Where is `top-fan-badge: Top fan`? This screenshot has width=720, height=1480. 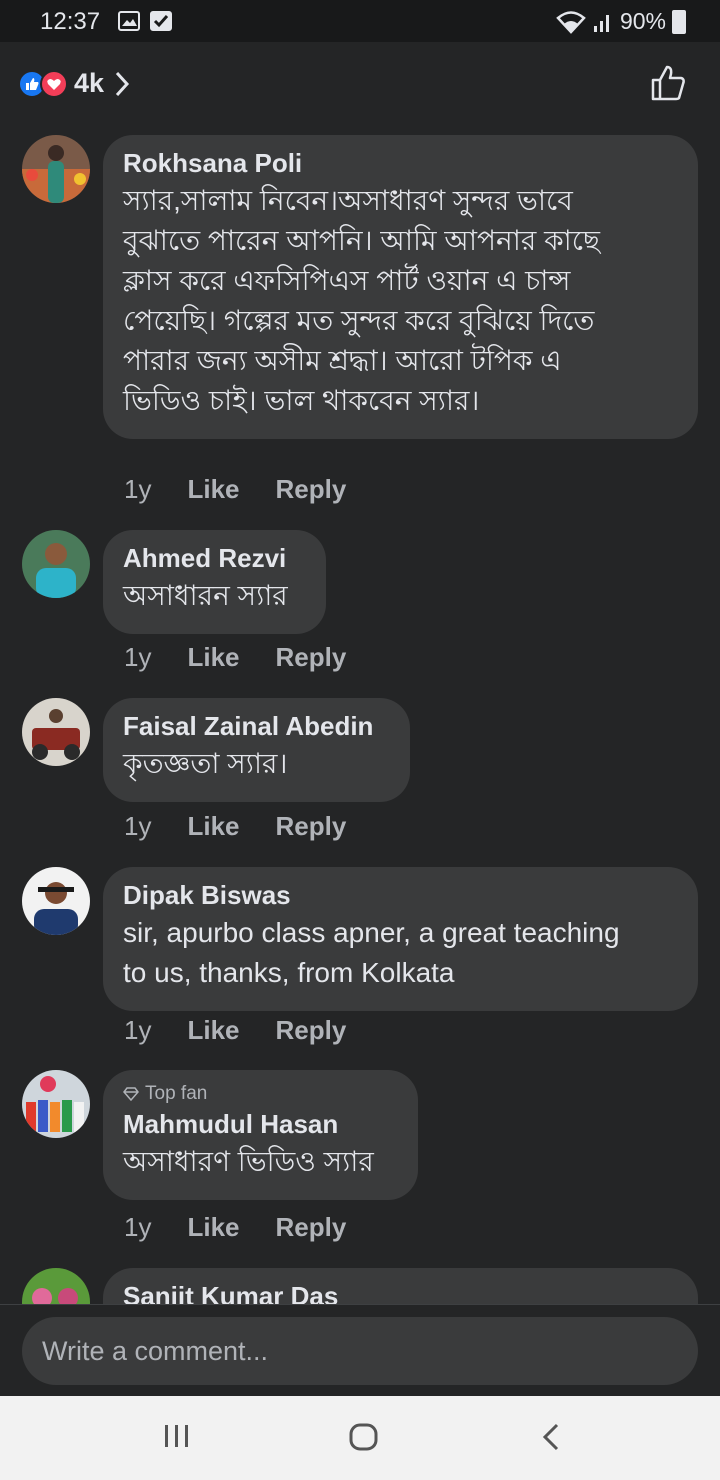 top-fan-badge: Top fan is located at coordinates (260, 1094).